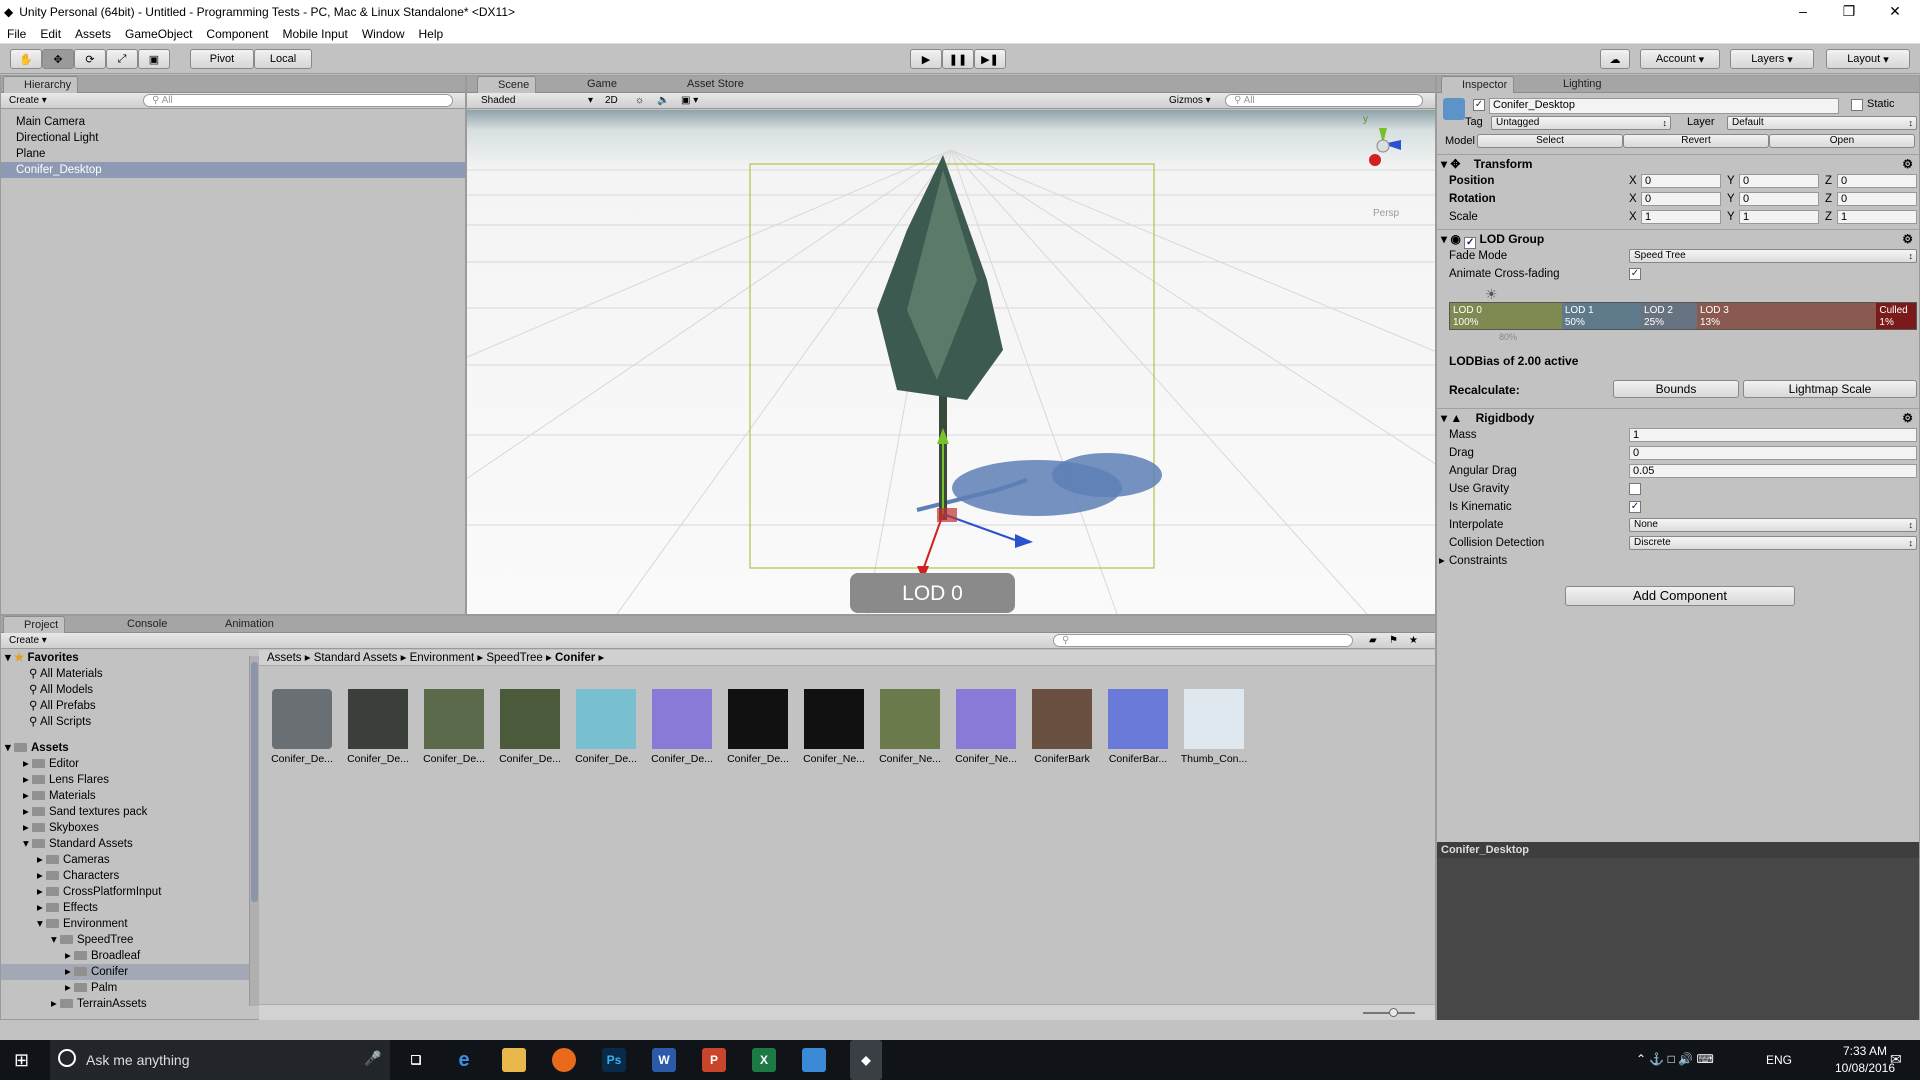 The height and width of the screenshot is (1080, 1920). I want to click on lod-level-segment: LOD 3 13%, so click(1786, 316).